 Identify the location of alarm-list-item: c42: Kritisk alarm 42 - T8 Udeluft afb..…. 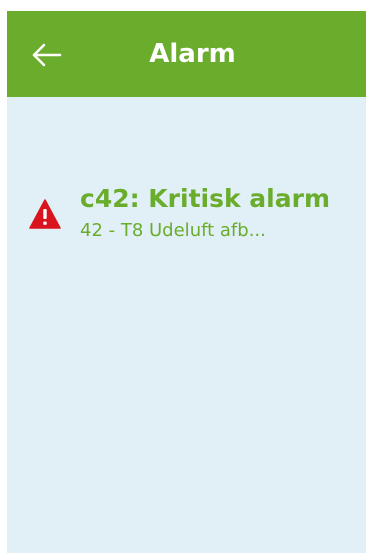
(194, 221).